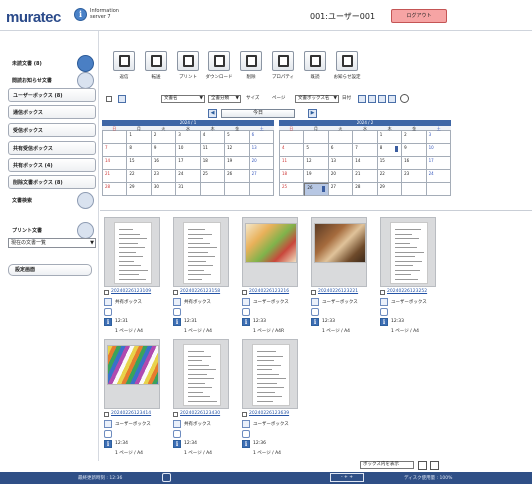  Describe the element at coordinates (164, 189) in the screenshot. I see `calendar-day: 30` at that location.